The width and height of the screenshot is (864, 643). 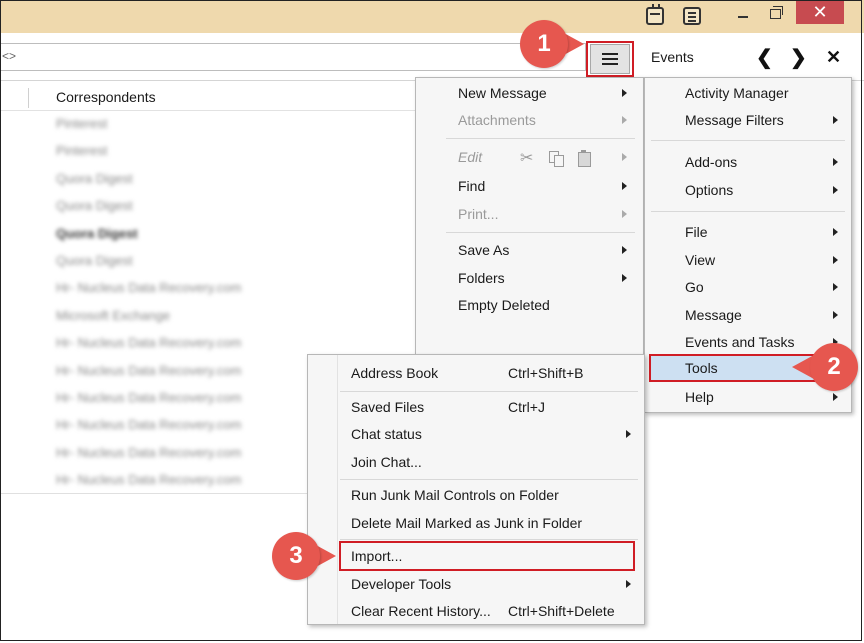 What do you see at coordinates (748, 233) in the screenshot?
I see `menu-item-file: File` at bounding box center [748, 233].